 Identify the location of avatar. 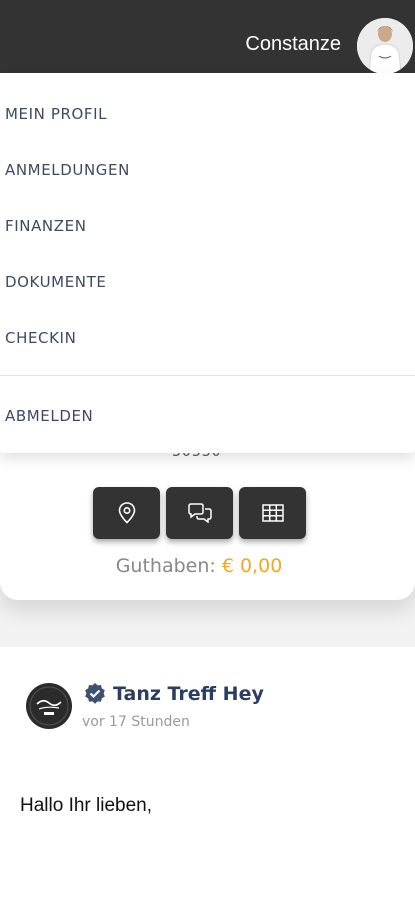
(385, 46).